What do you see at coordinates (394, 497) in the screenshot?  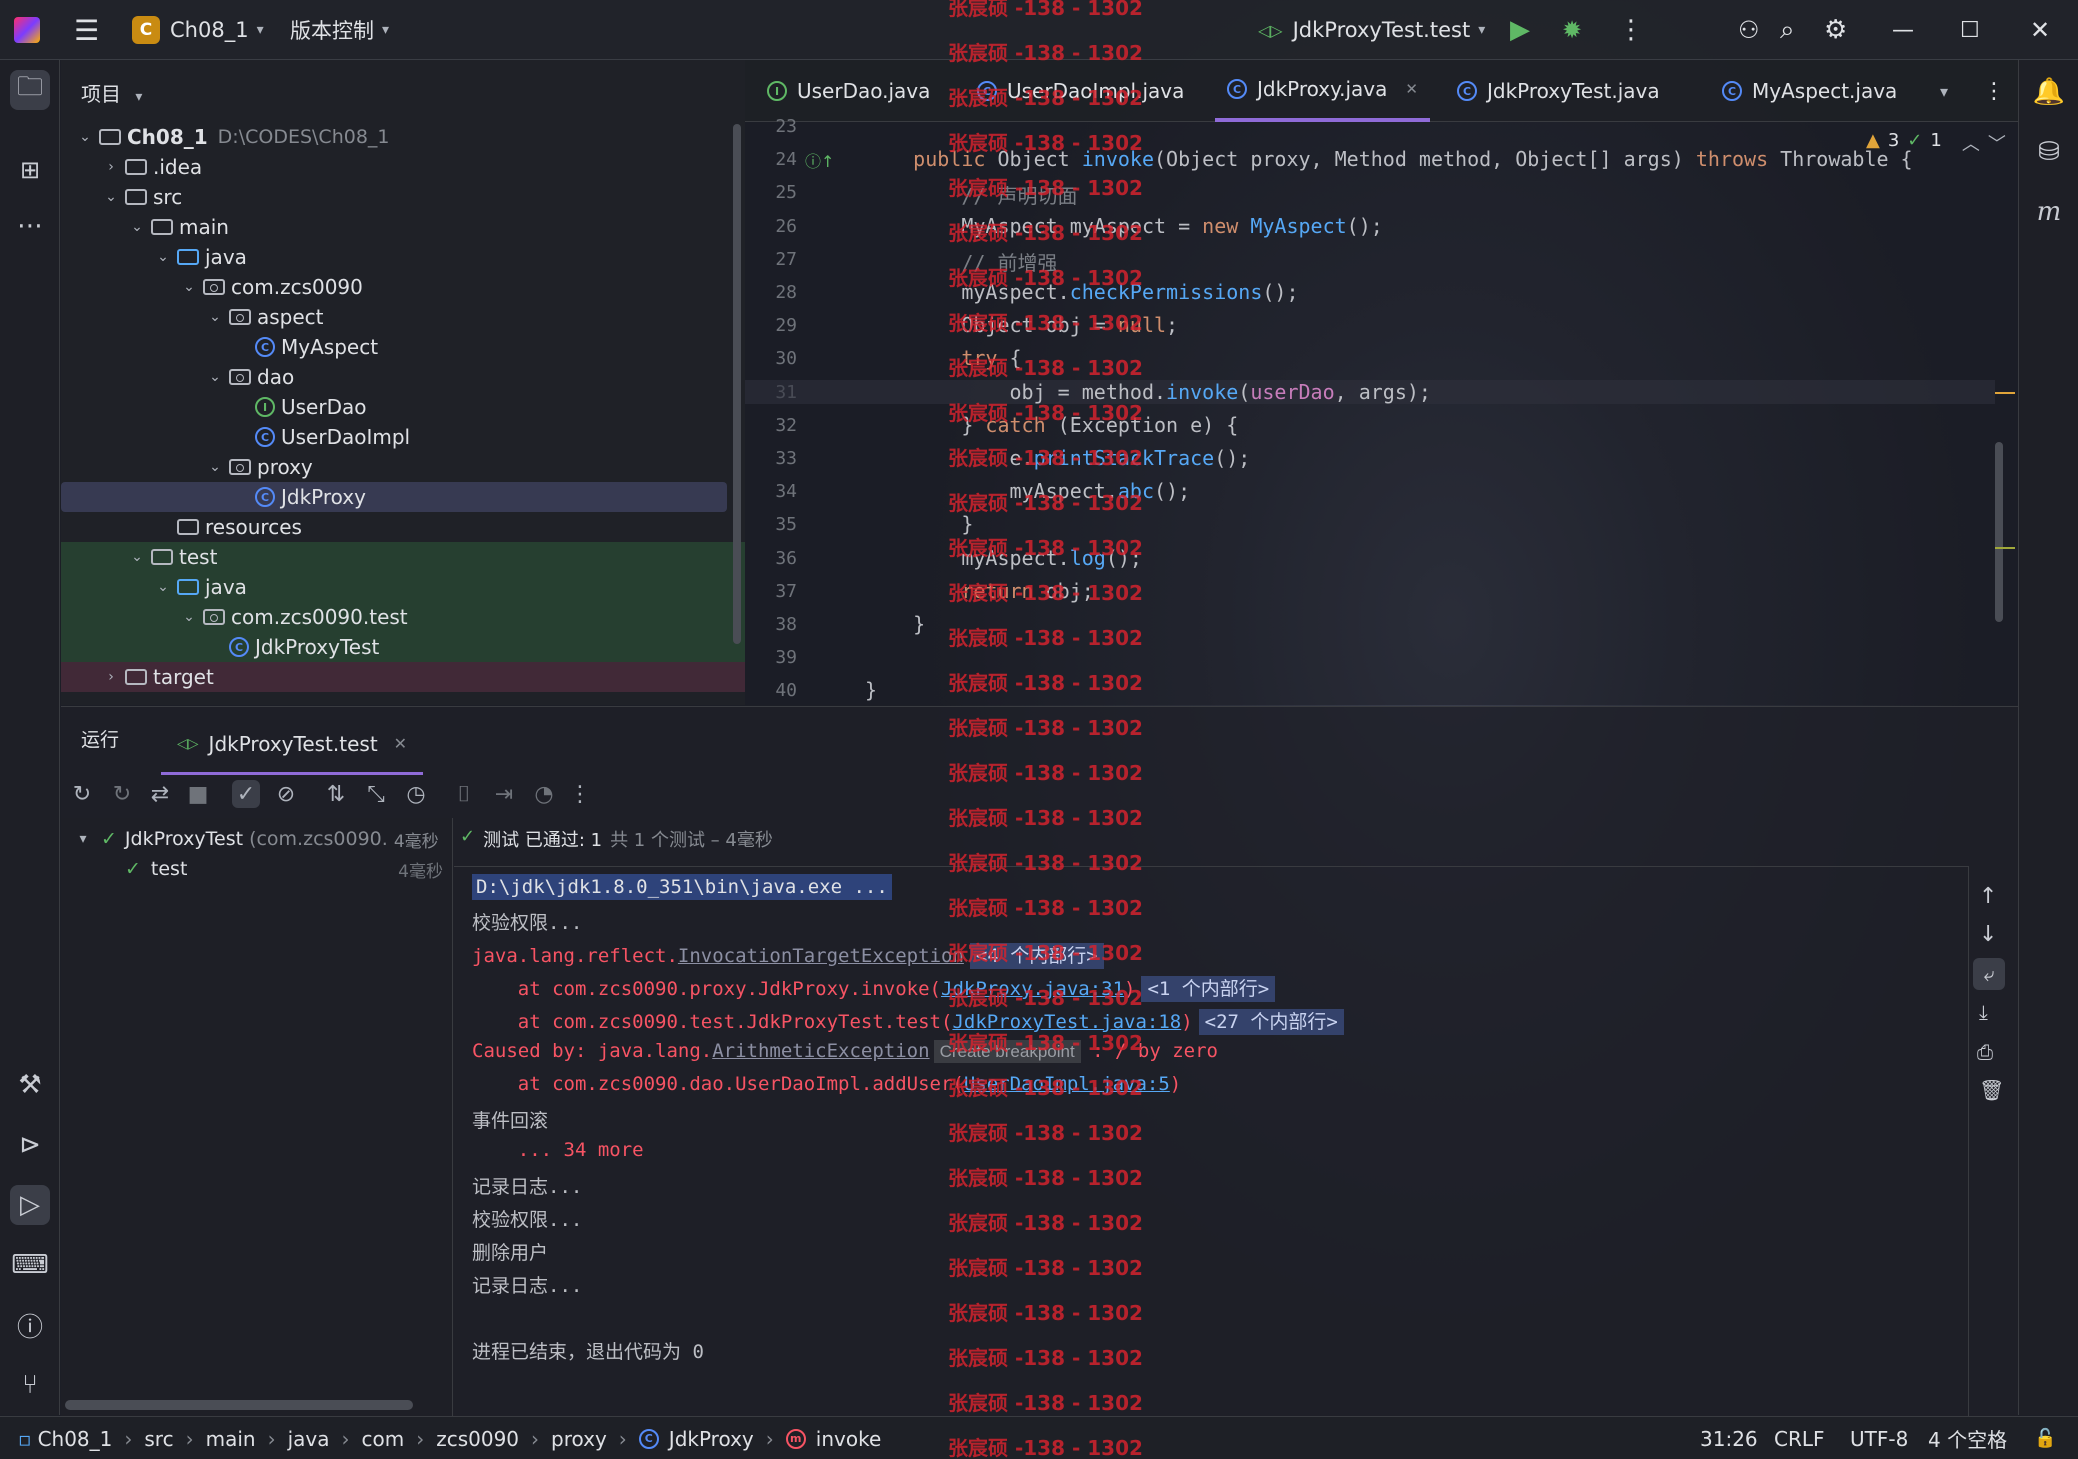 I see `tree-item-jdkproxy: C JdkProxy` at bounding box center [394, 497].